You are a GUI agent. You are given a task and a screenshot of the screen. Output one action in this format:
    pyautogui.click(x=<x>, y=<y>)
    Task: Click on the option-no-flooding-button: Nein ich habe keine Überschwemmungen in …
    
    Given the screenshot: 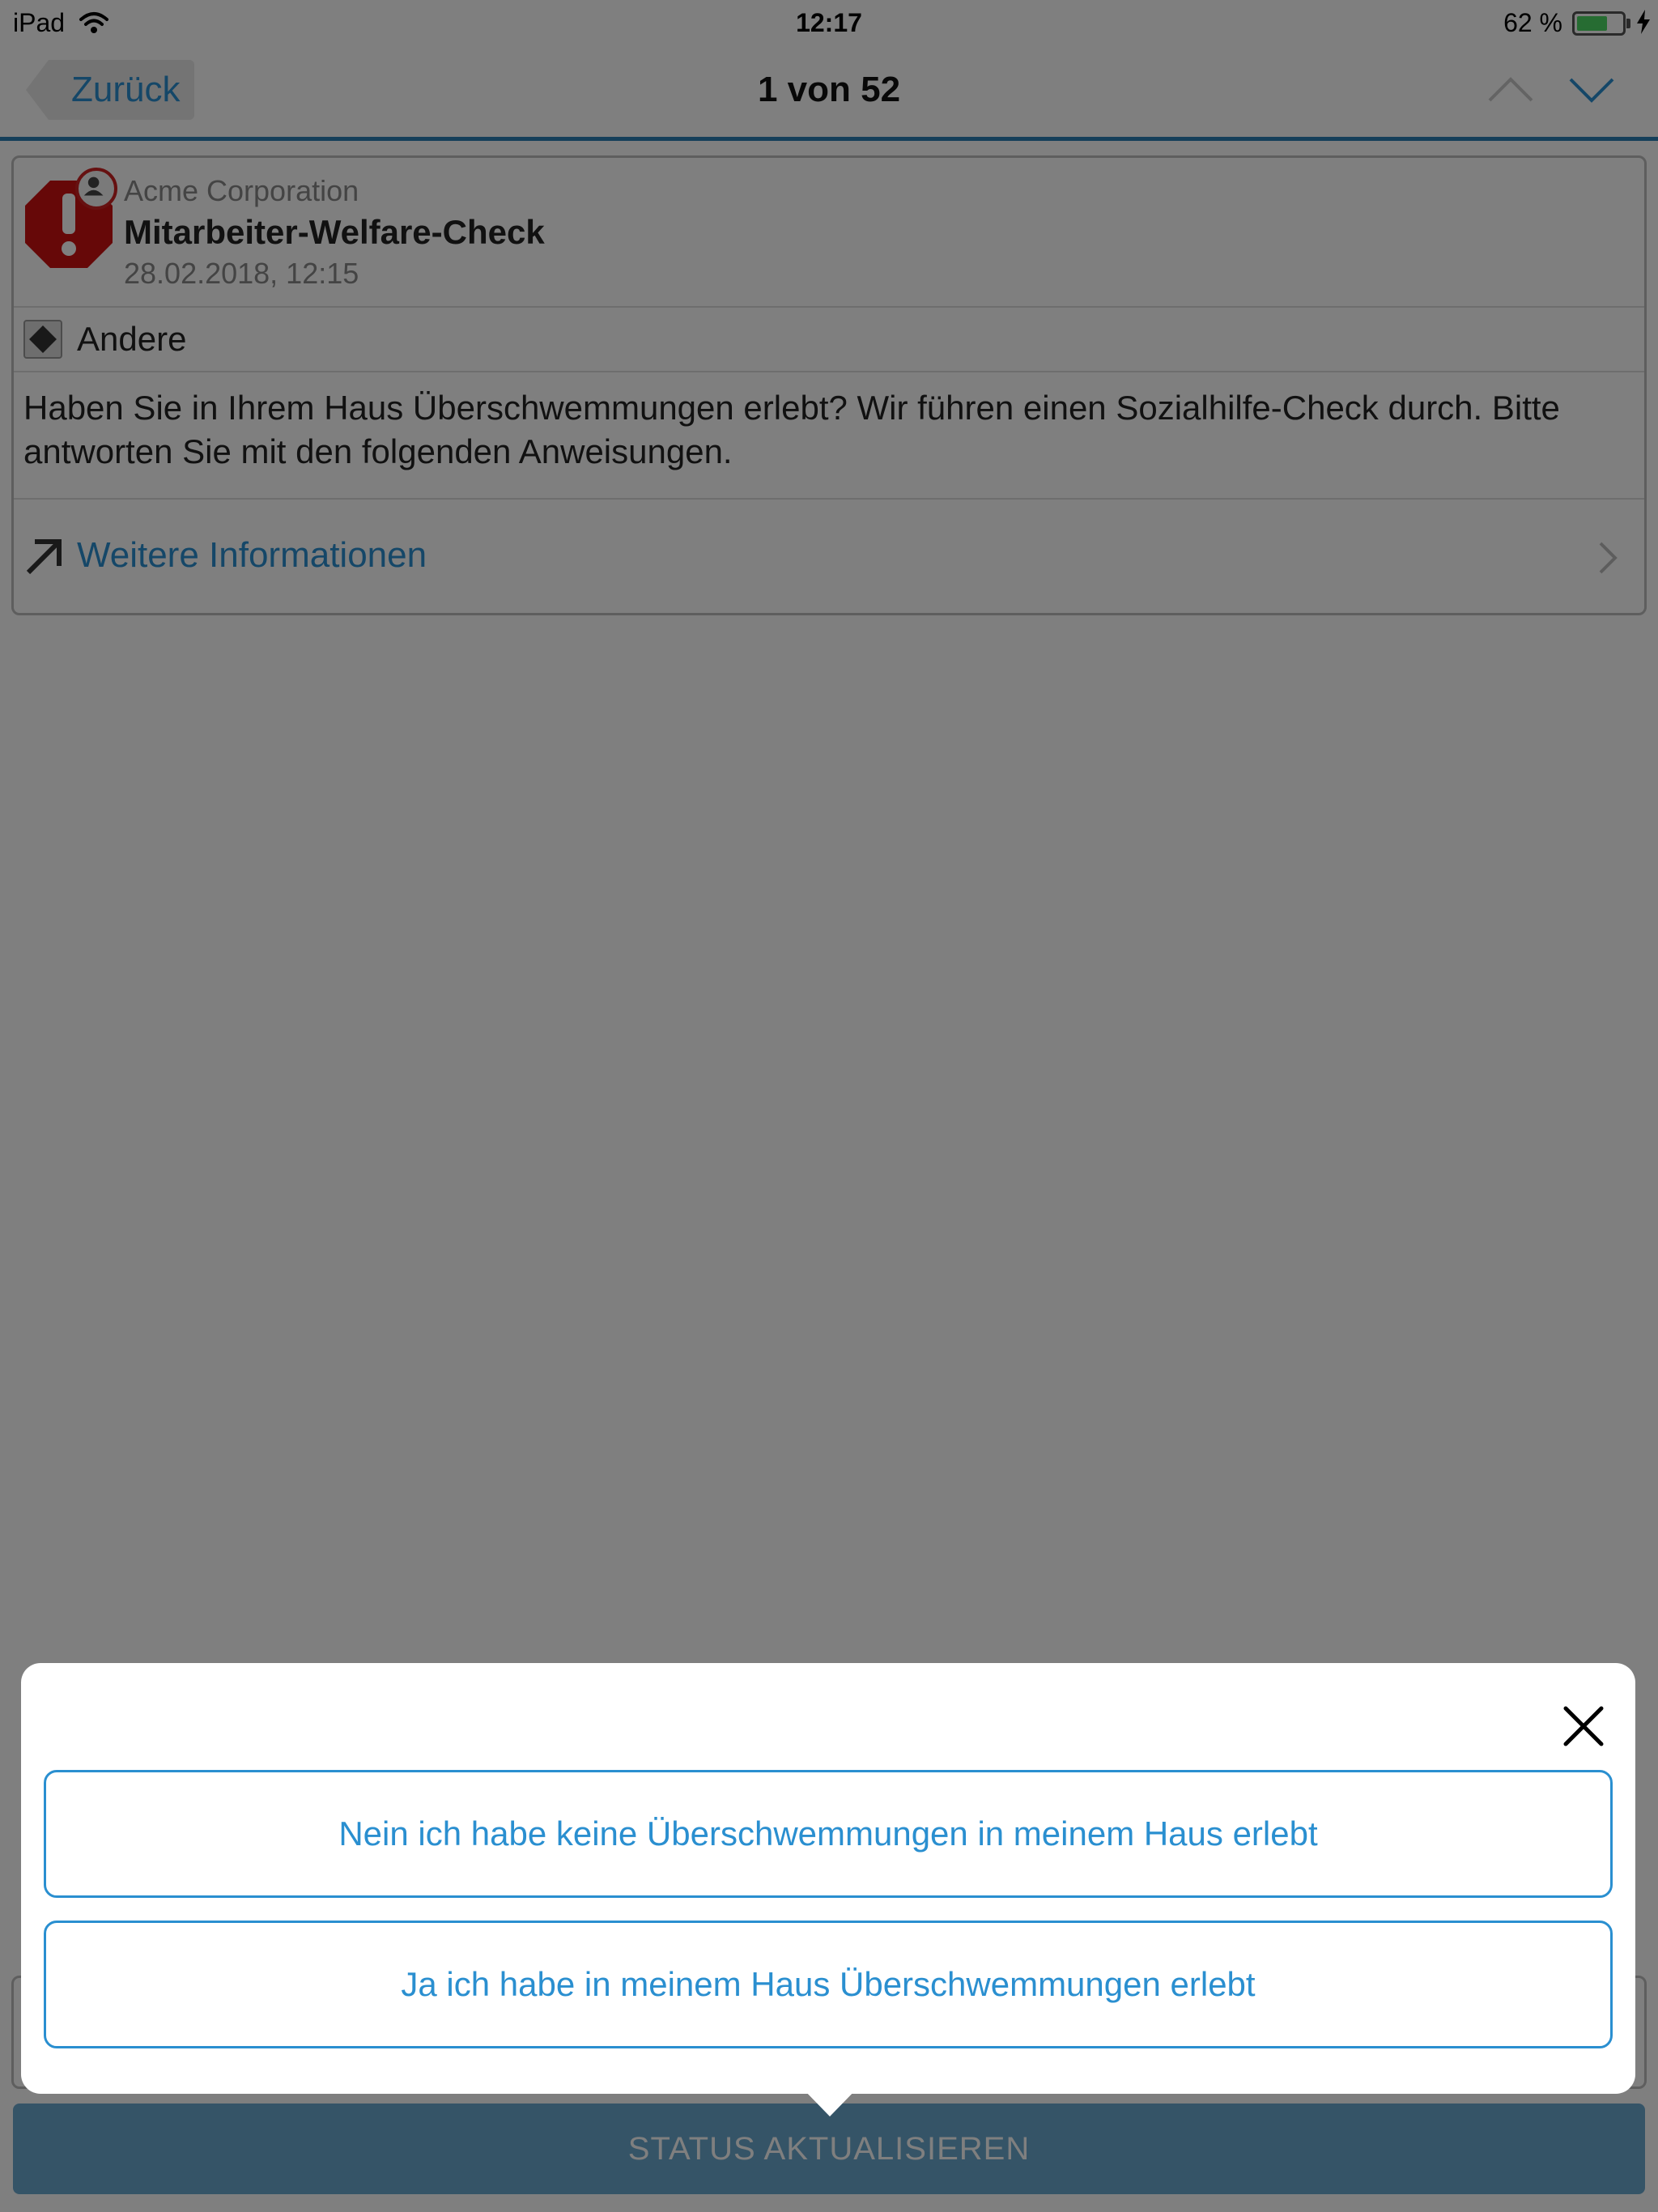 What is the action you would take?
    pyautogui.click(x=828, y=1834)
    